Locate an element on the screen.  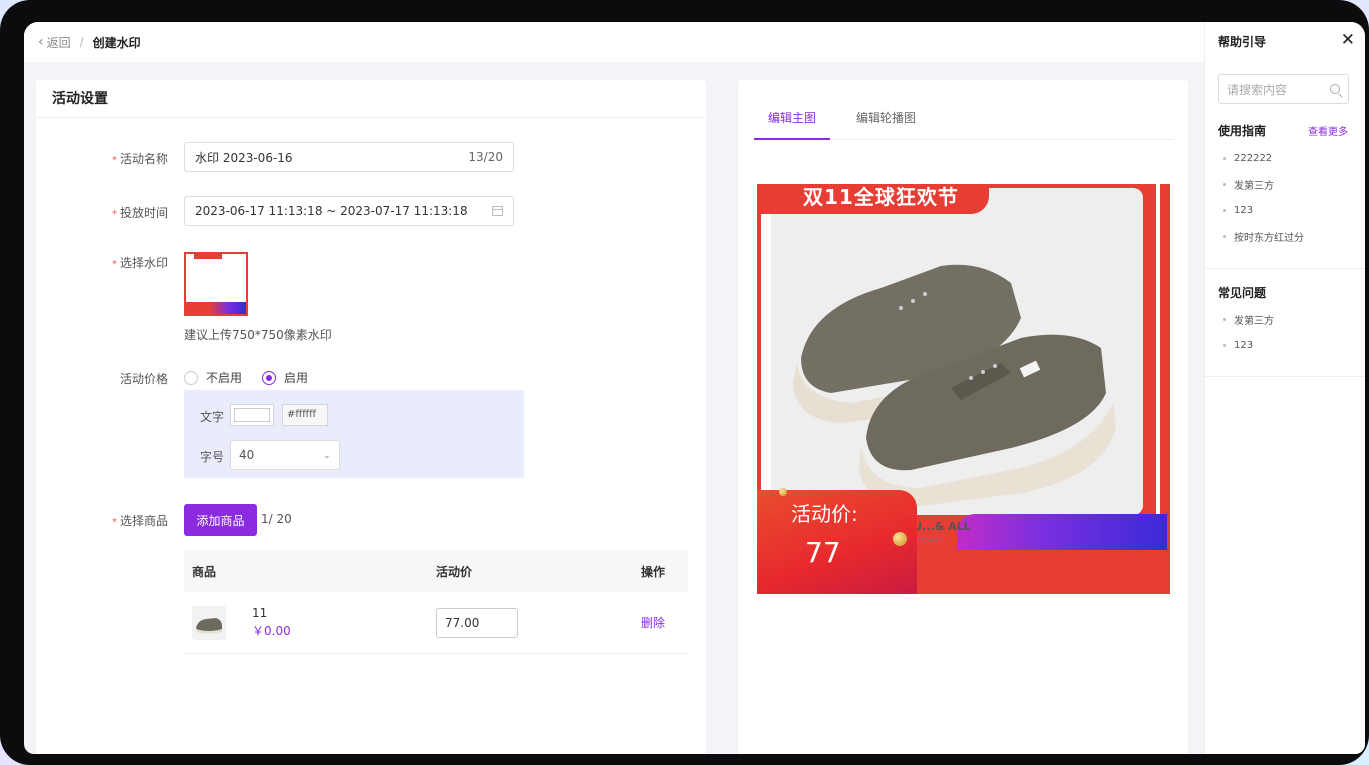
add-goods-button: 添加商品 is located at coordinates (220, 520).